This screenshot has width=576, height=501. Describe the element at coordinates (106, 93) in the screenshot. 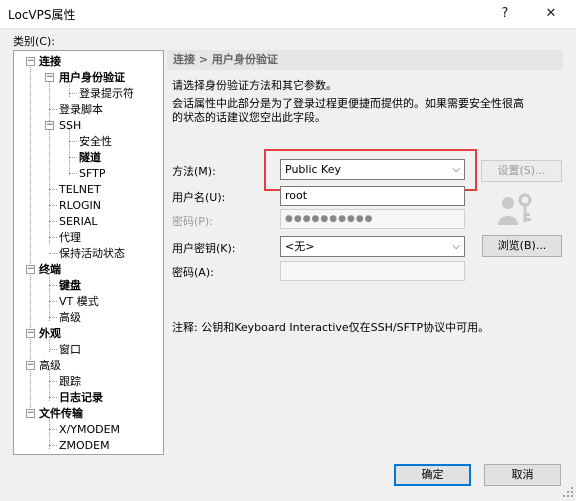

I see `tree-item-login-prompt: 登录提示符` at that location.